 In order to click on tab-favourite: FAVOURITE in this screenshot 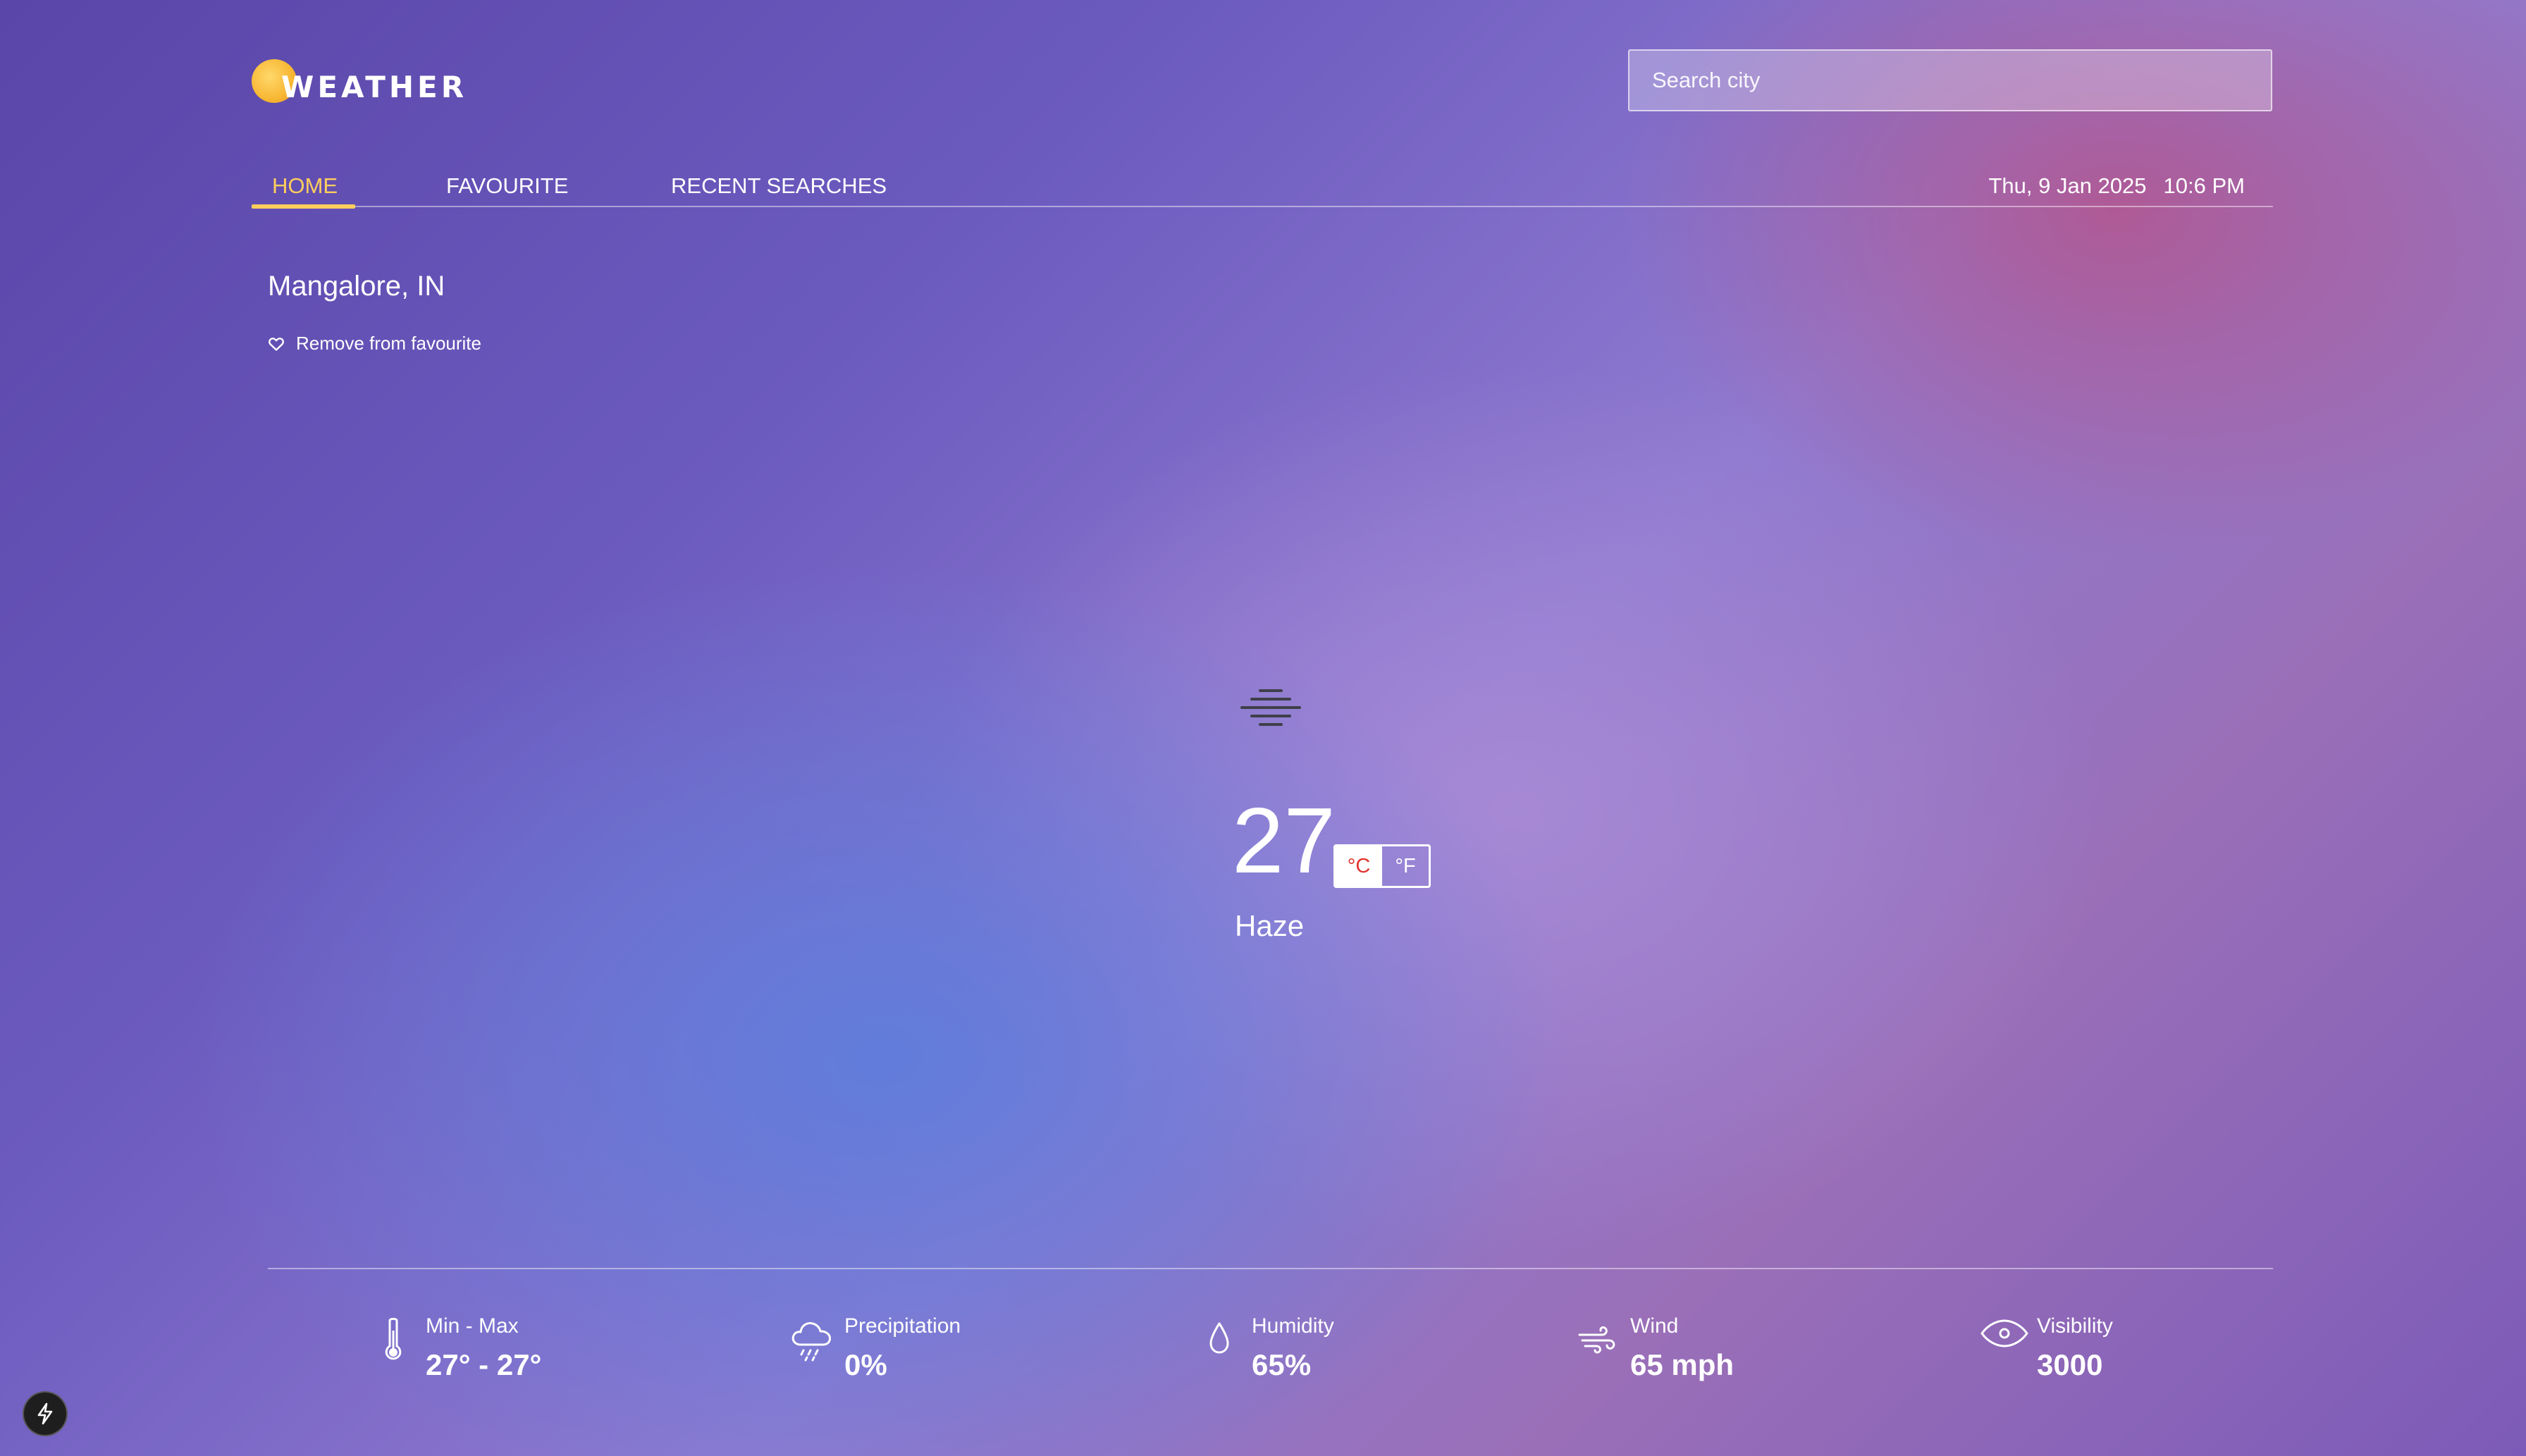, I will do `click(507, 186)`.